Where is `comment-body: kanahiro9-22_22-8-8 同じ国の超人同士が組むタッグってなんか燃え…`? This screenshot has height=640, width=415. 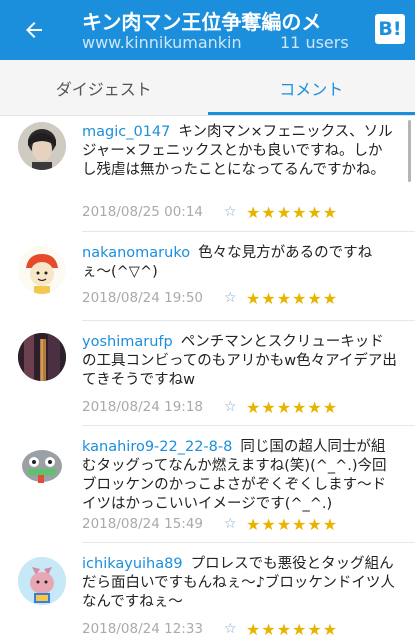 comment-body: kanahiro9-22_22-8-8 同じ国の超人同士が組むタッグってなんか燃え… is located at coordinates (239, 476).